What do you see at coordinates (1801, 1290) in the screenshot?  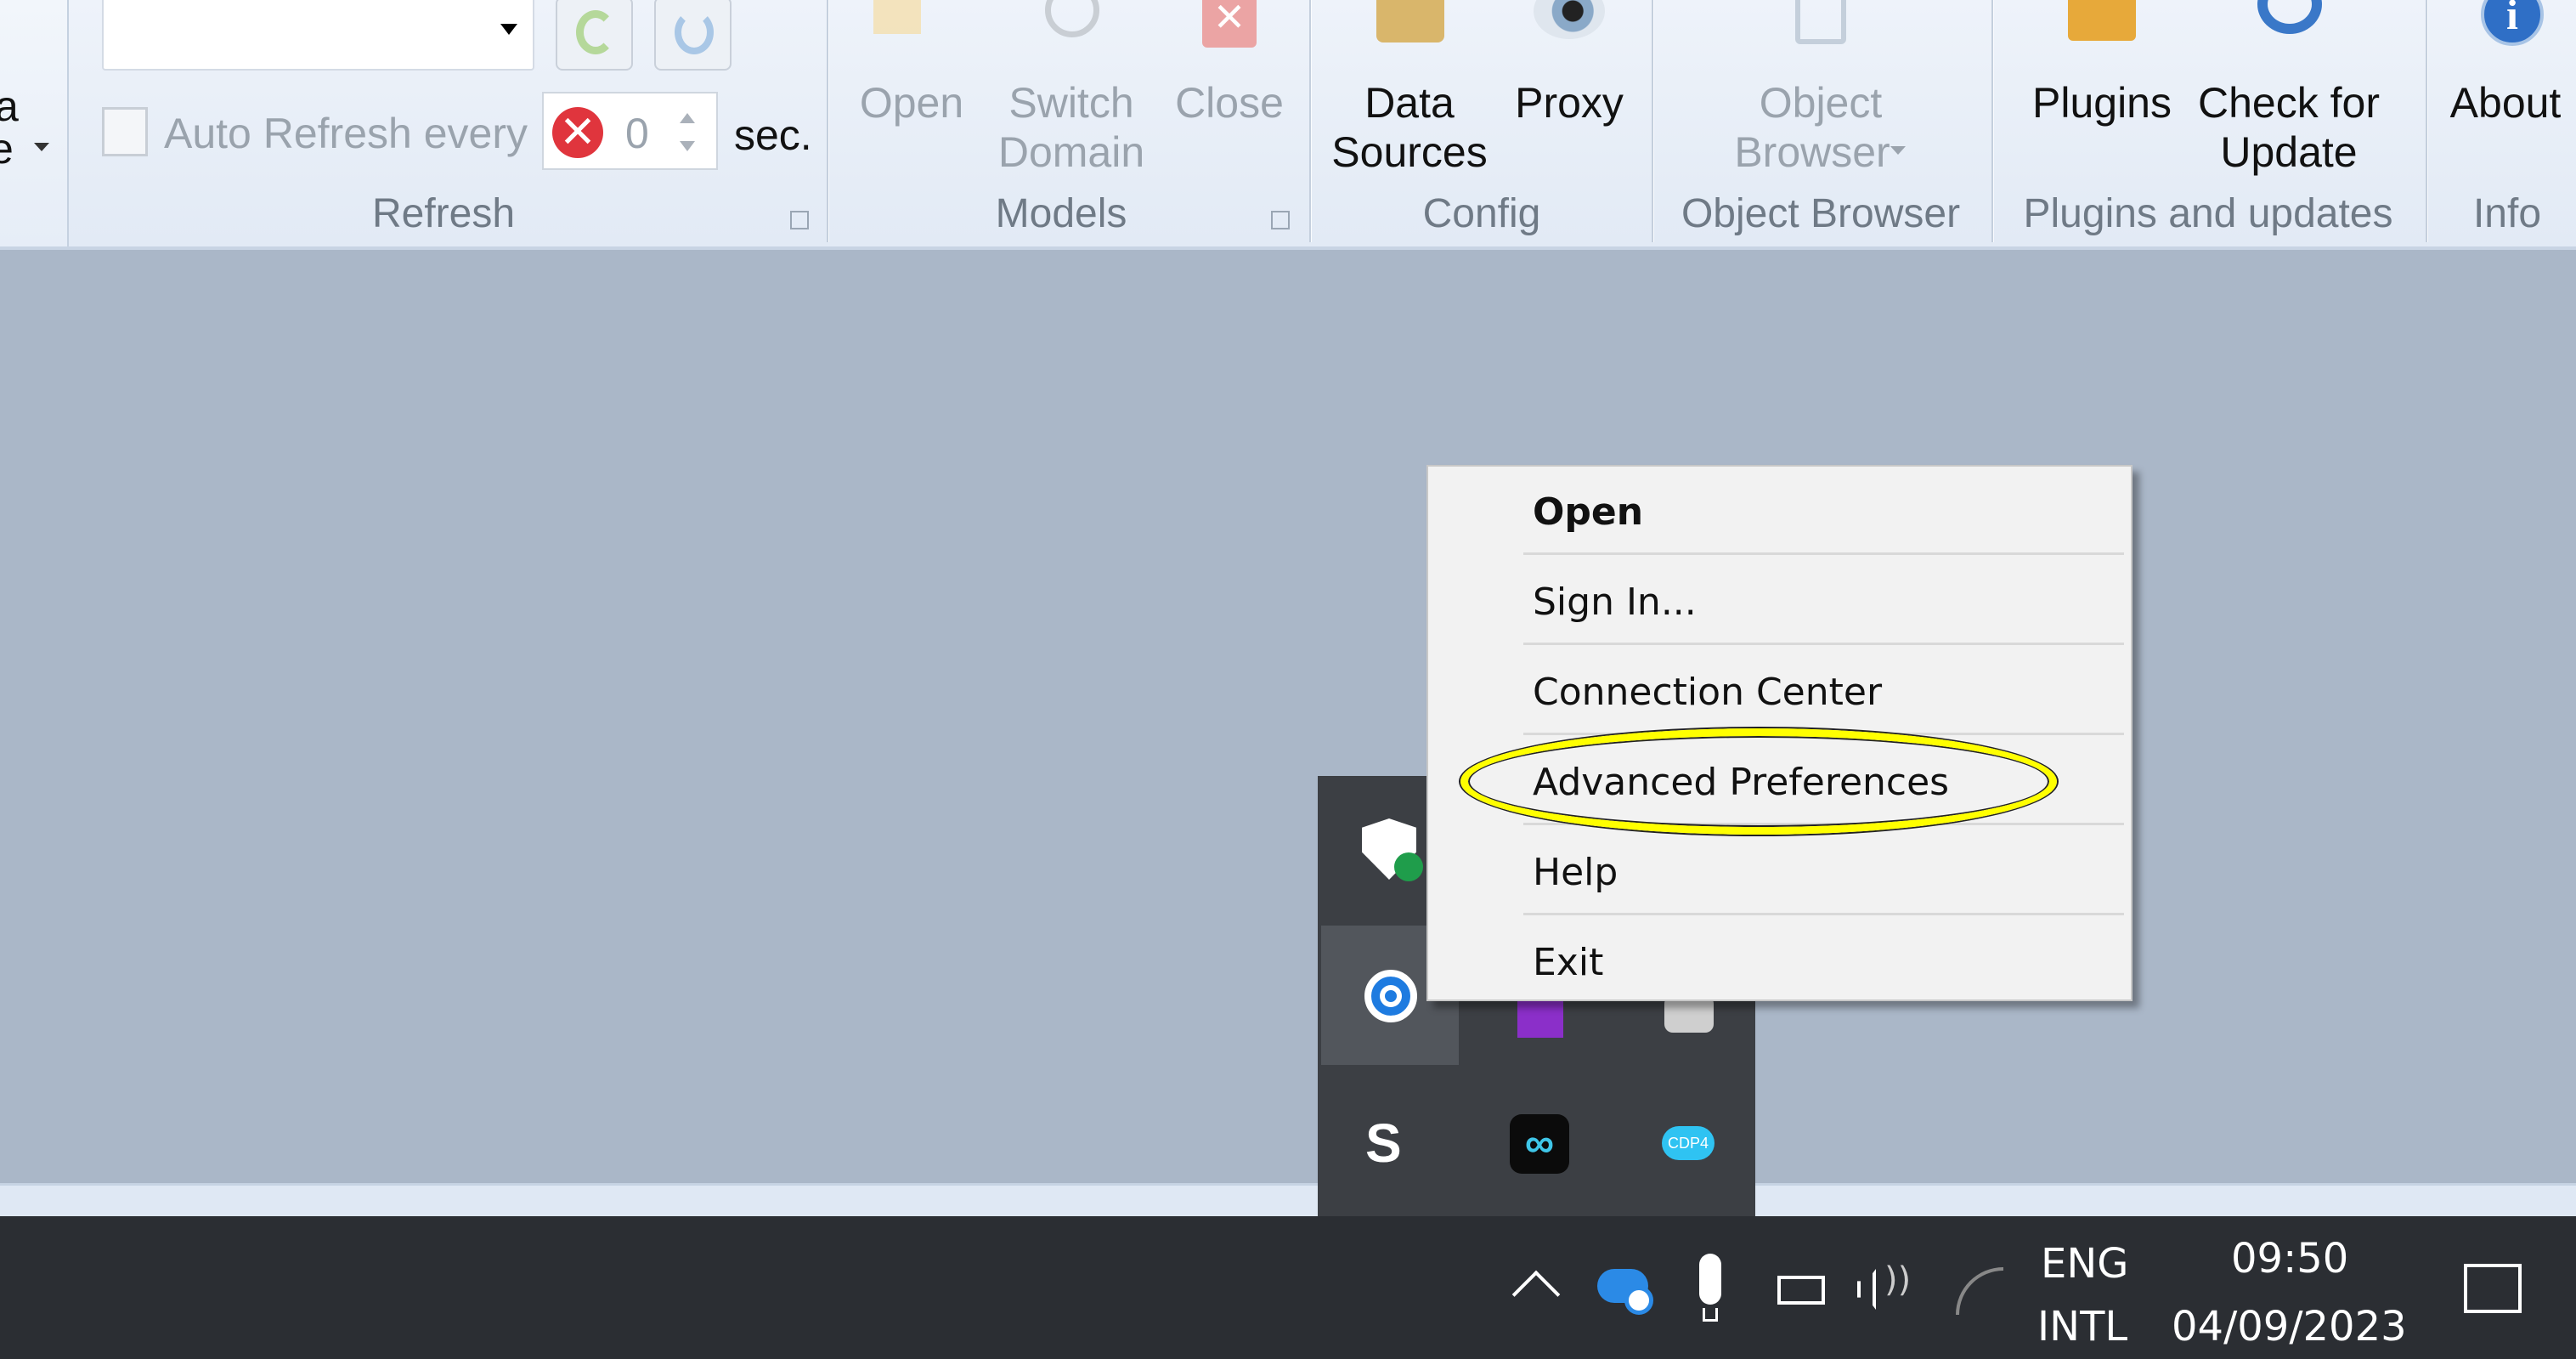 I see `battery-icon` at bounding box center [1801, 1290].